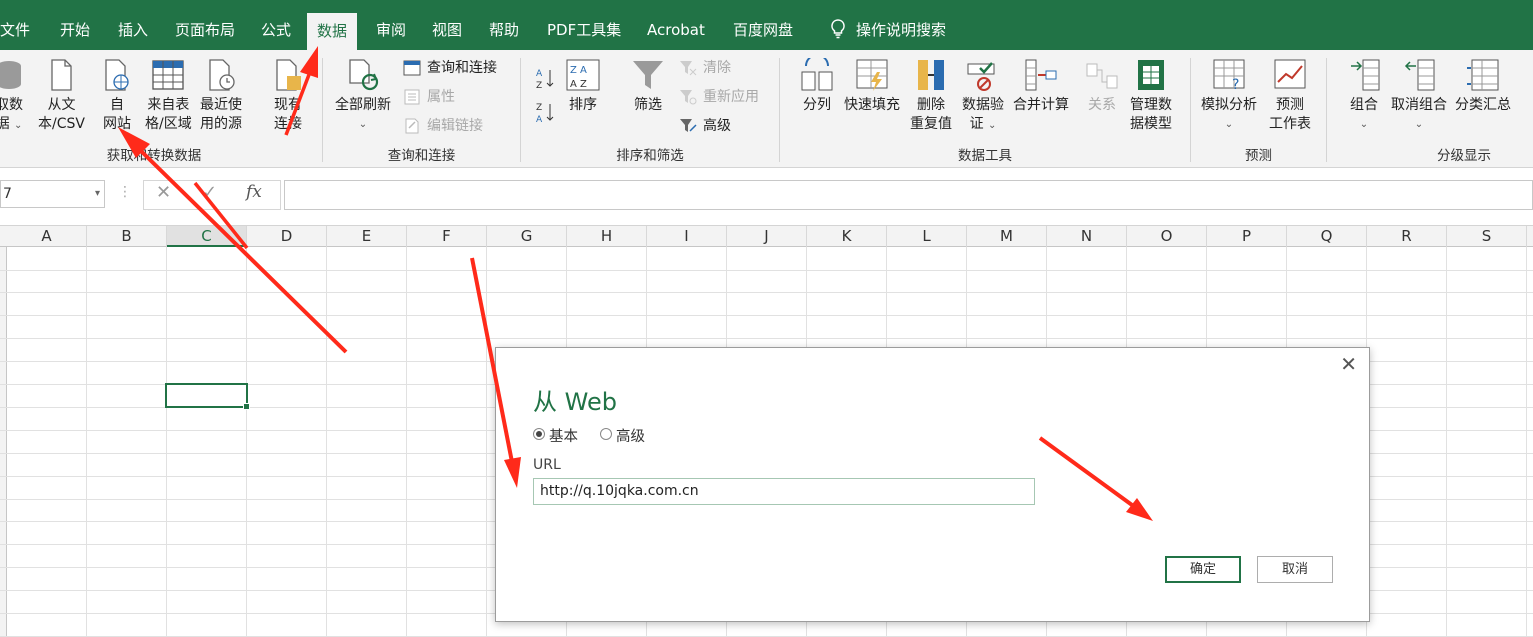  What do you see at coordinates (527, 236) in the screenshot?
I see `column-header-g: G` at bounding box center [527, 236].